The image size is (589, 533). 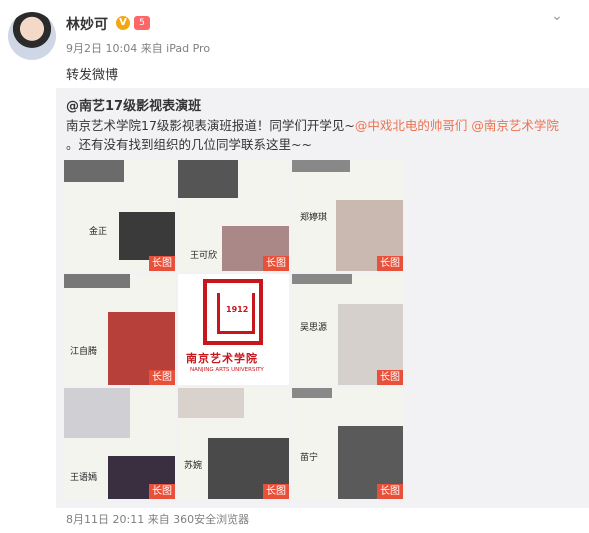 I want to click on image-thumb: 金正 长图, so click(x=119, y=215).